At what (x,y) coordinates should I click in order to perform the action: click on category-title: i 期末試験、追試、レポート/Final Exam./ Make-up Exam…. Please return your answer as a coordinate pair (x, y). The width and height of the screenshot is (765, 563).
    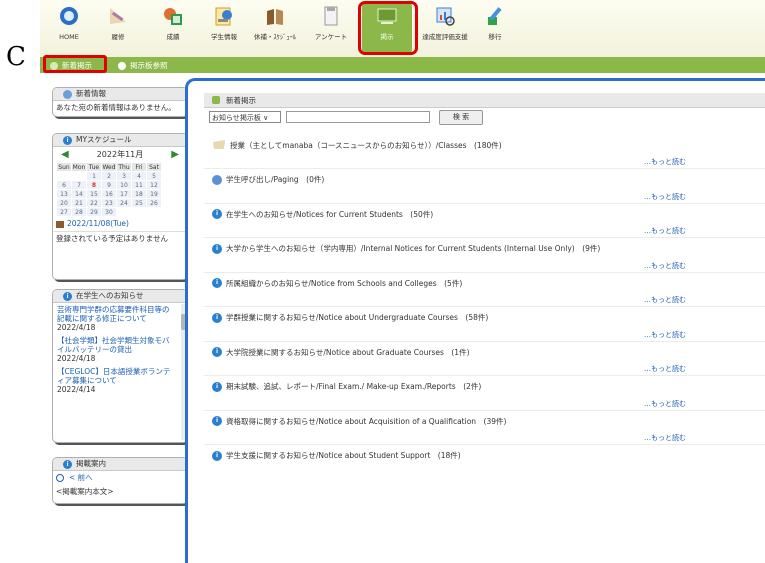
    Looking at the image, I should click on (346, 387).